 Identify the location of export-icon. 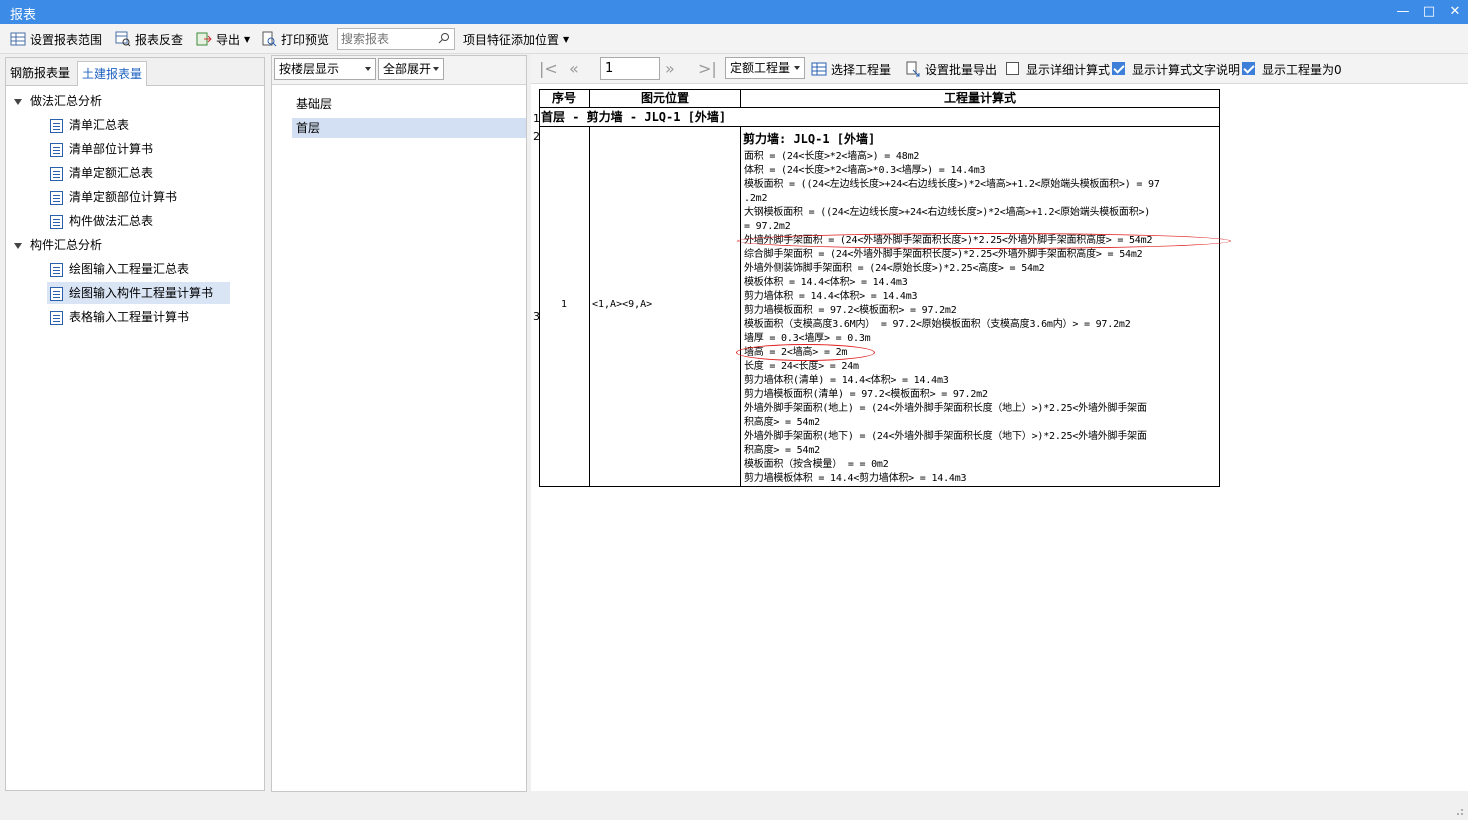
(204, 39).